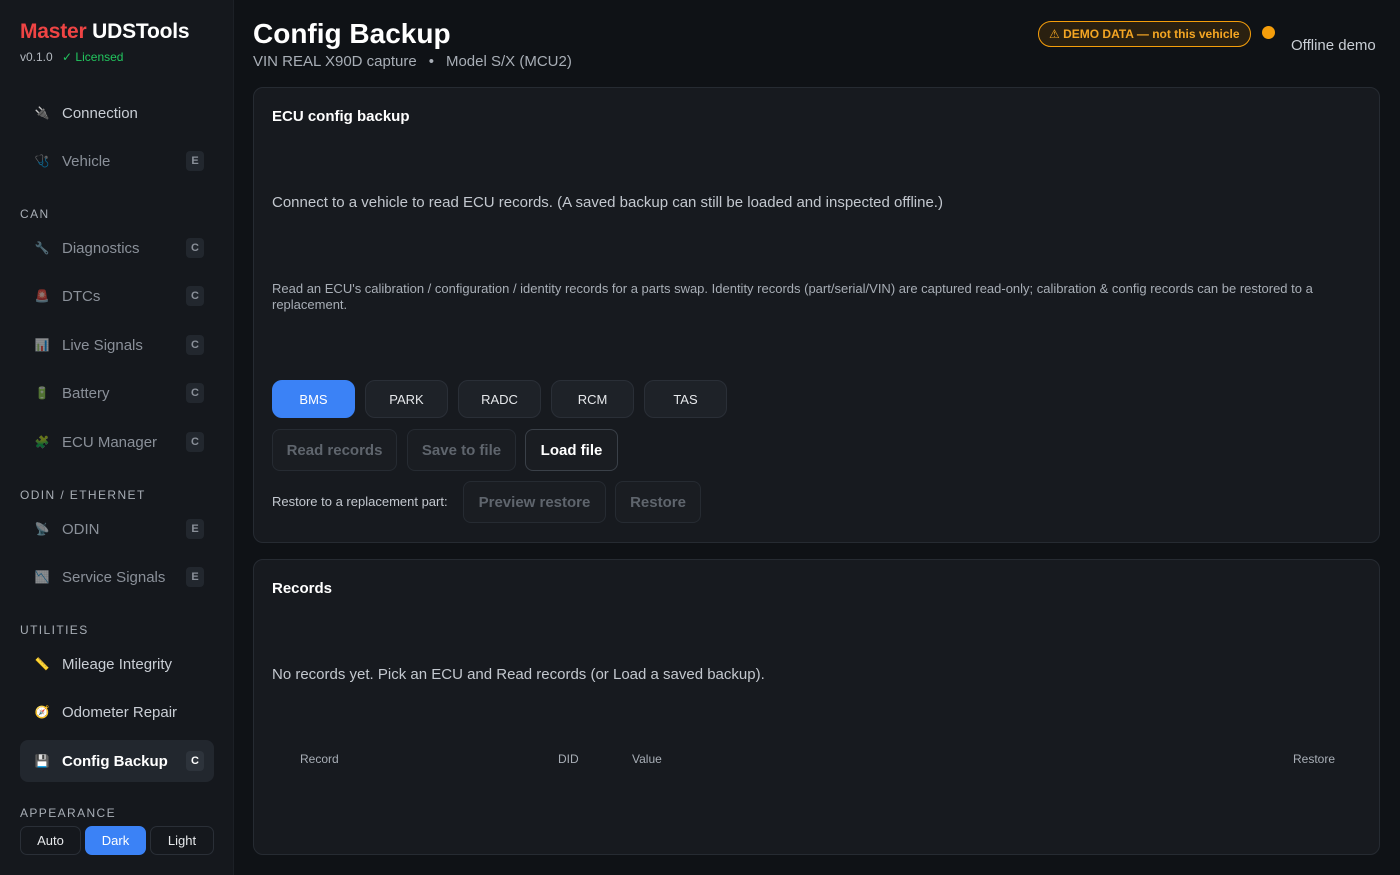  Describe the element at coordinates (86, 393) in the screenshot. I see `sidebar-item-label: Battery` at that location.